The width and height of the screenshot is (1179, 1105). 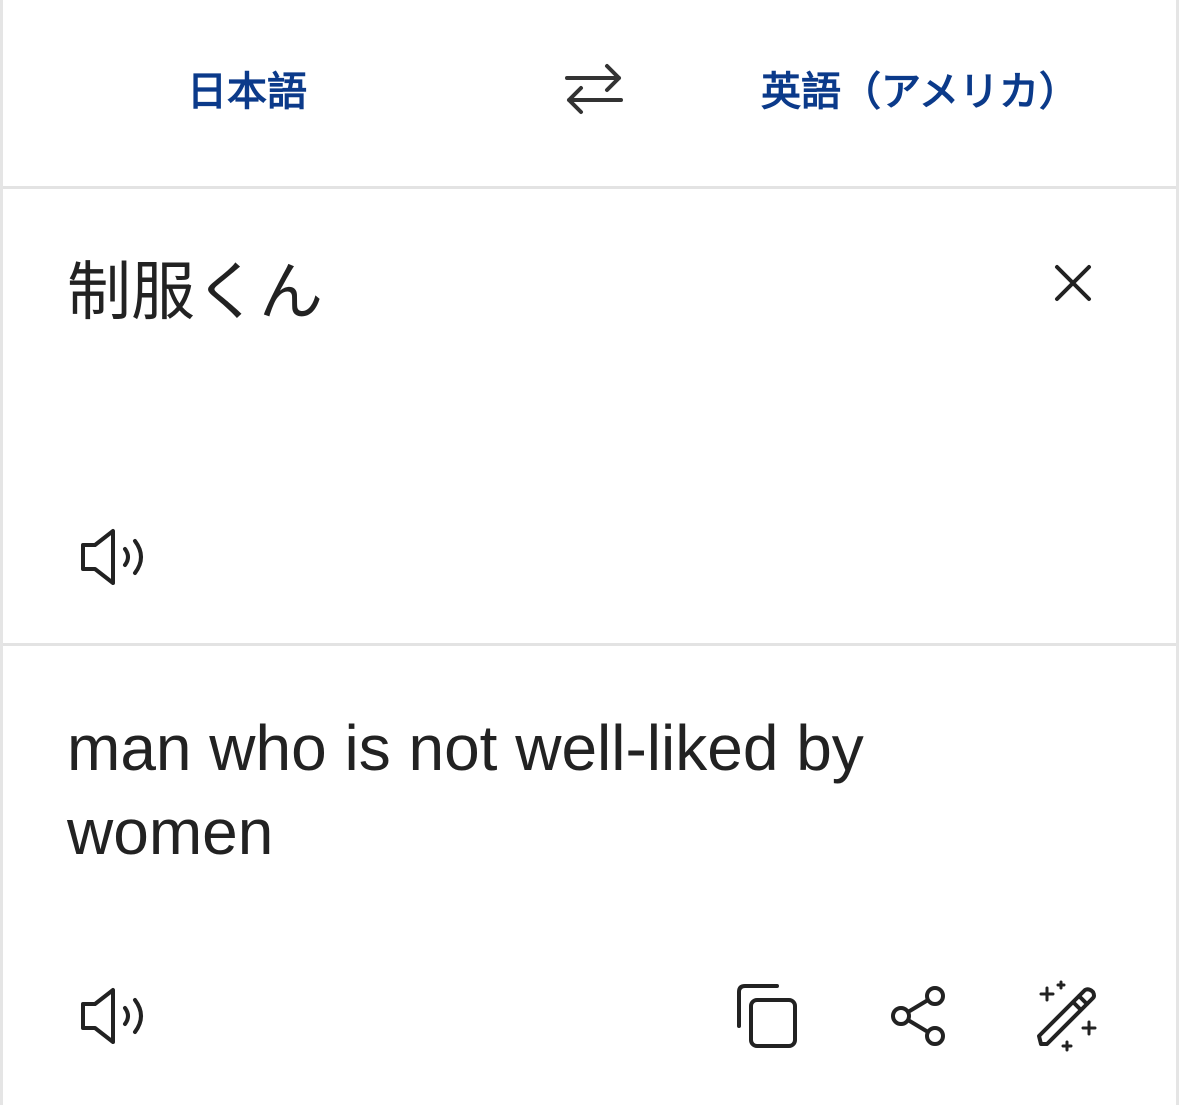 I want to click on source-language-button: 日本語, so click(x=247, y=92).